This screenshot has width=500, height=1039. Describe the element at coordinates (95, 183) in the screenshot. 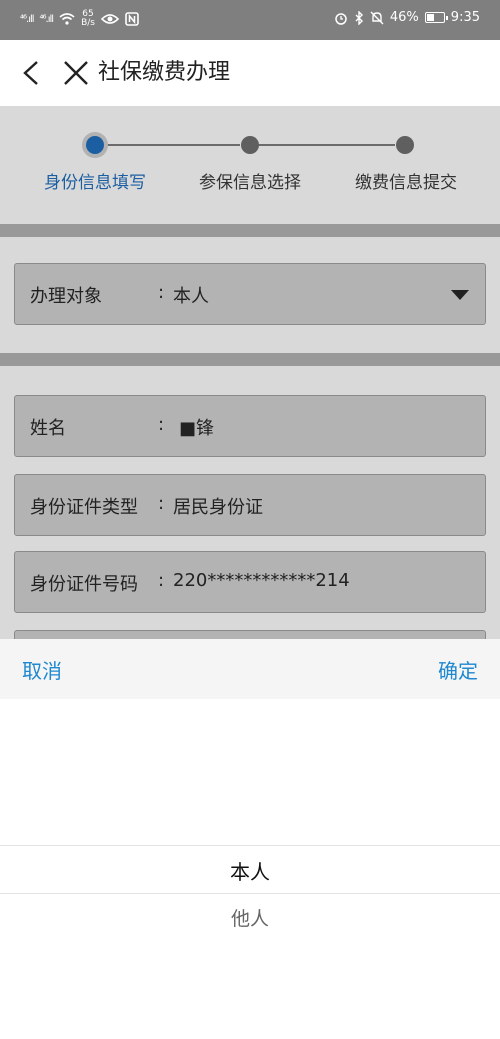

I see `step-label-identity: 身份信息填写` at that location.